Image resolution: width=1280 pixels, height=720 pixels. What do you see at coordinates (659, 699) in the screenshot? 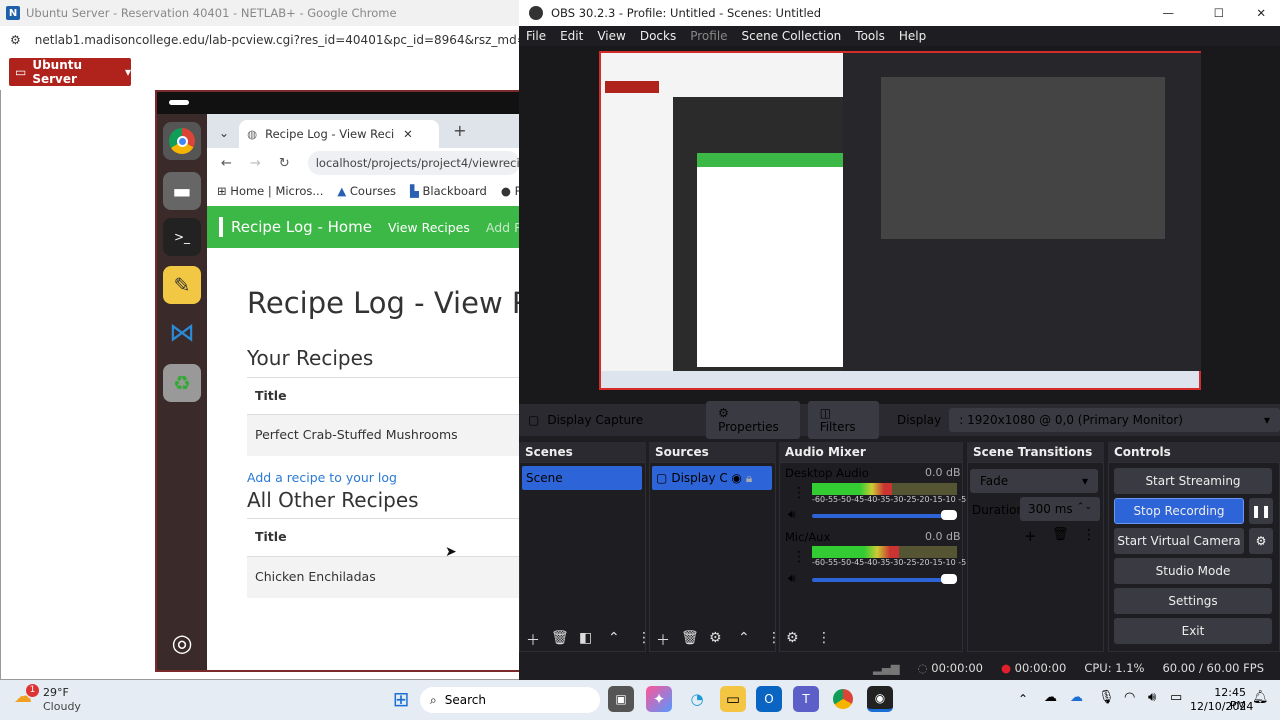
I see `copilot-icon: ✦` at bounding box center [659, 699].